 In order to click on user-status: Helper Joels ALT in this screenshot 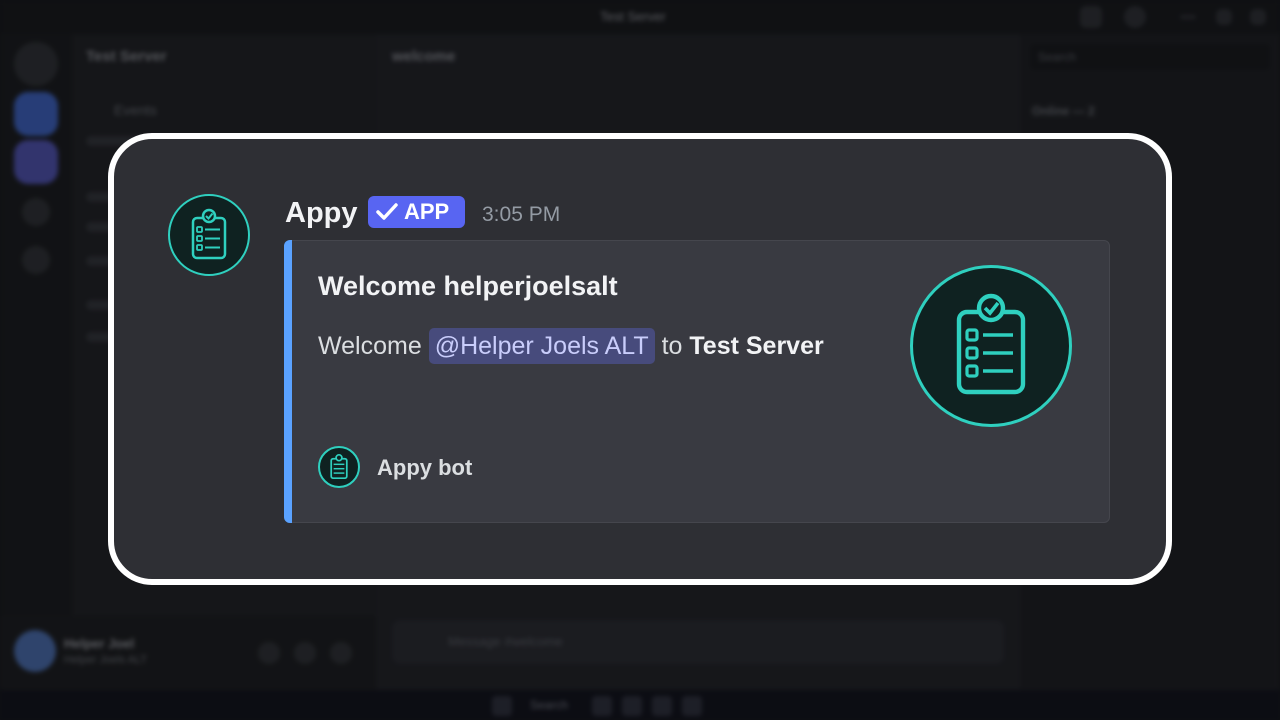, I will do `click(105, 660)`.